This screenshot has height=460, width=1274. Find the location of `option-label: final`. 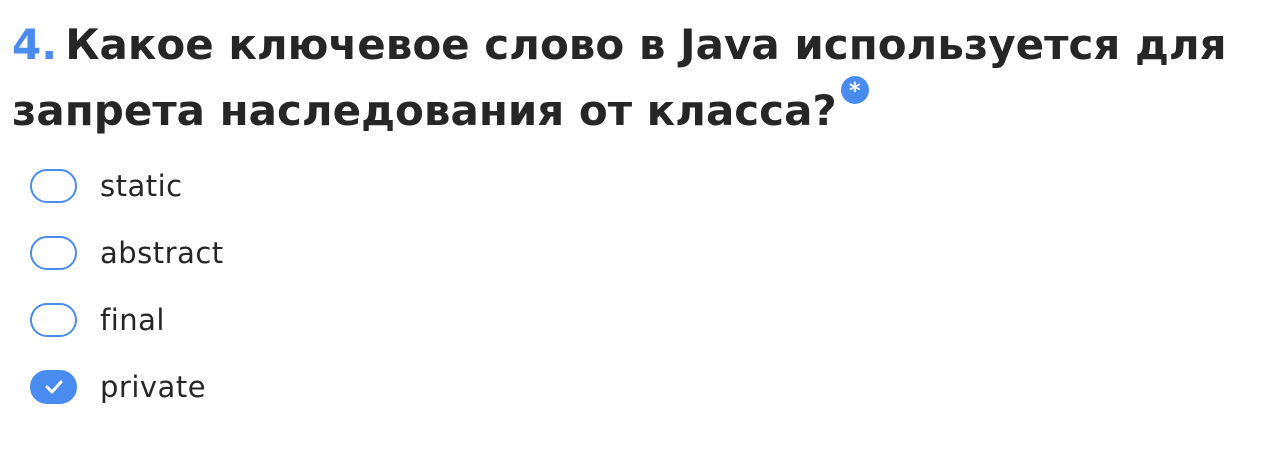

option-label: final is located at coordinates (132, 319).